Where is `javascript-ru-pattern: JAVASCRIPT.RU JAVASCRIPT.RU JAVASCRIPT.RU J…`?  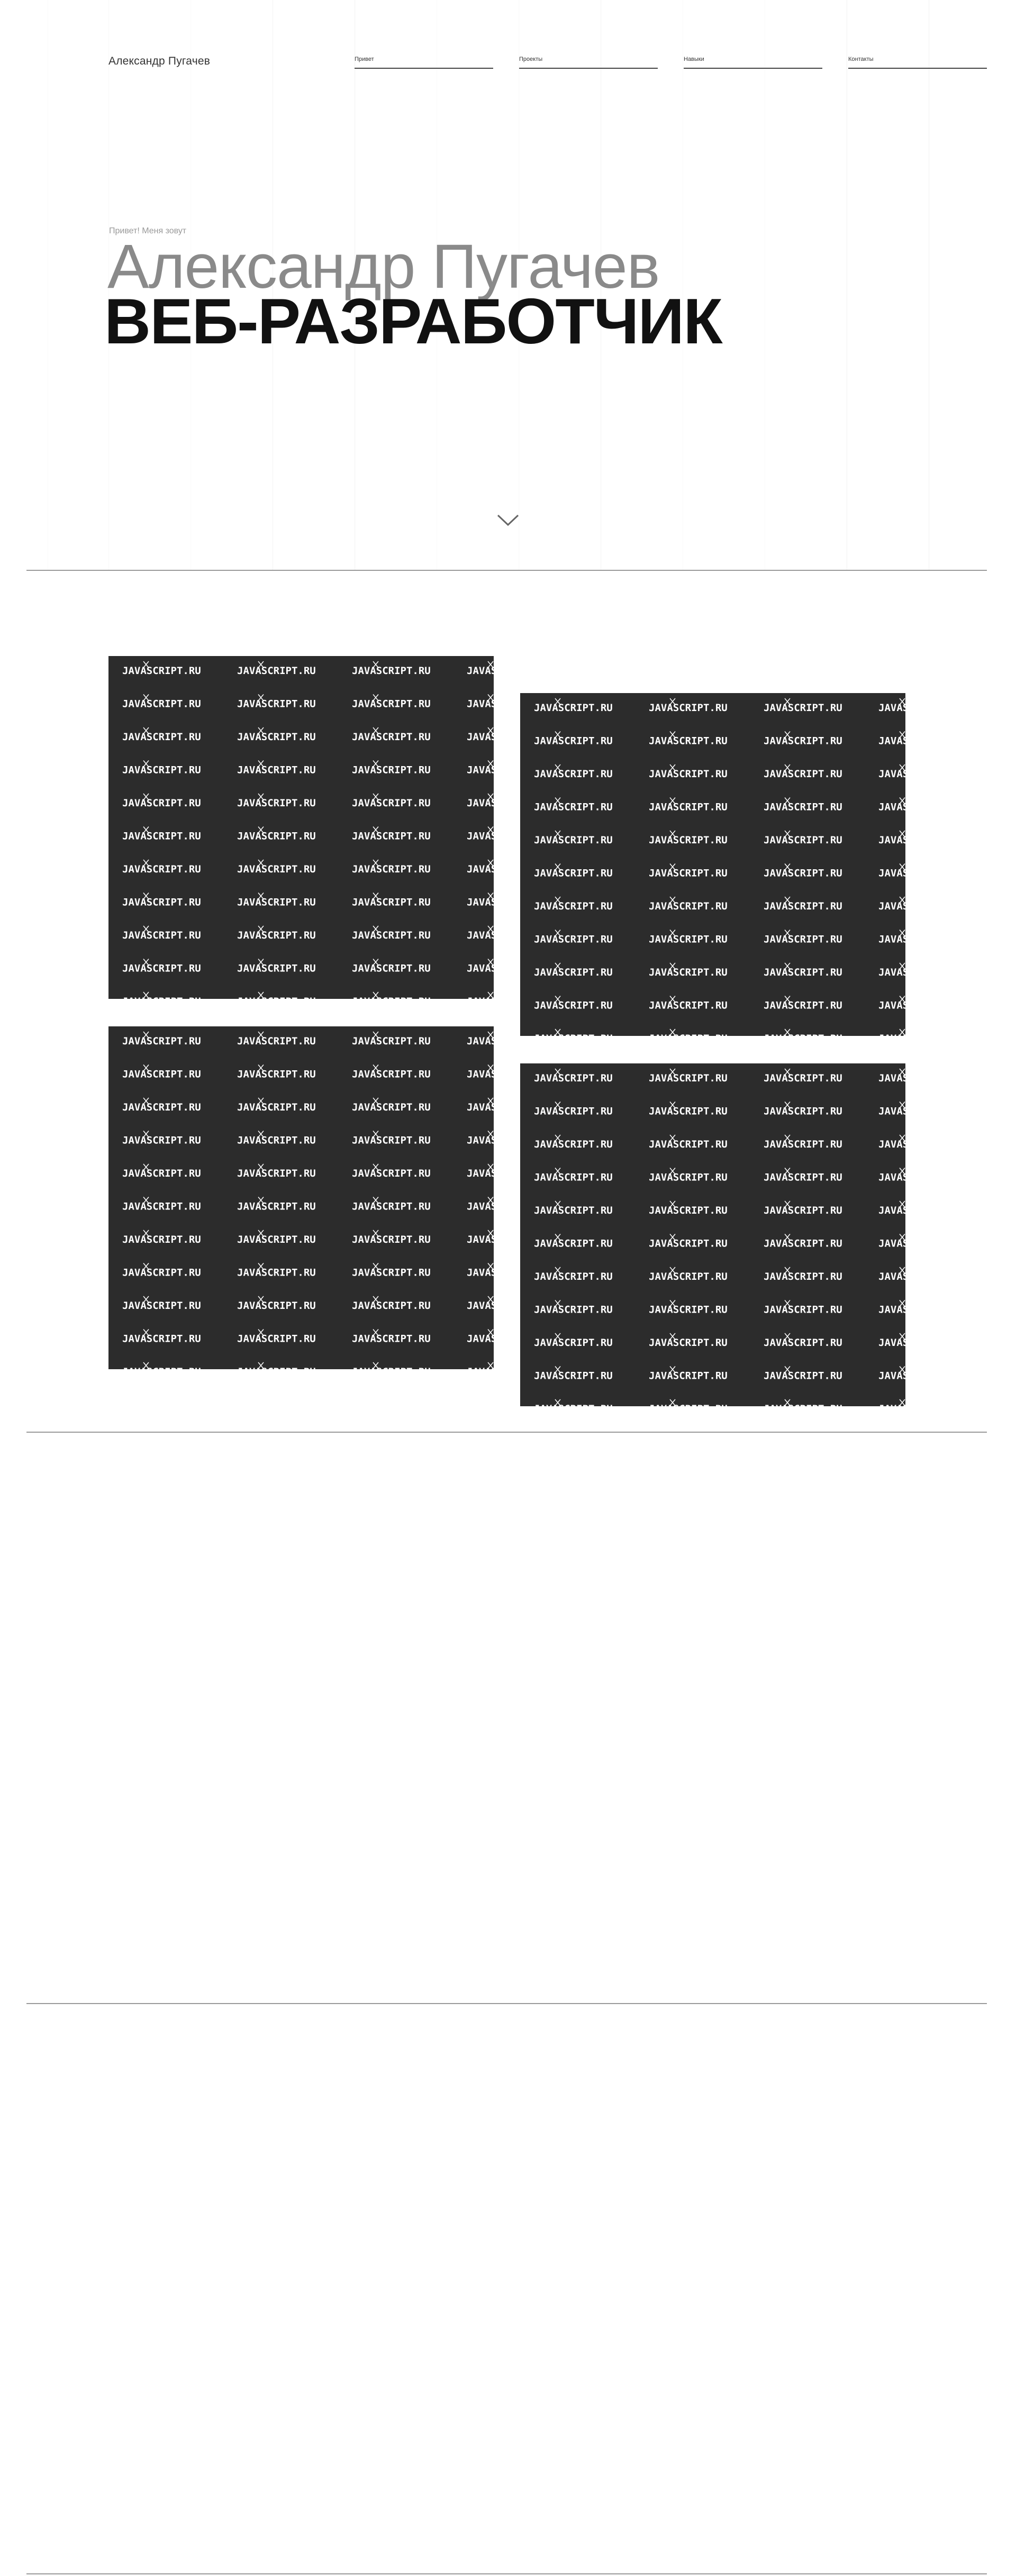
javascript-ru-pattern: JAVASCRIPT.RU JAVASCRIPT.RU JAVASCRIPT.RU J… is located at coordinates (719, 1237).